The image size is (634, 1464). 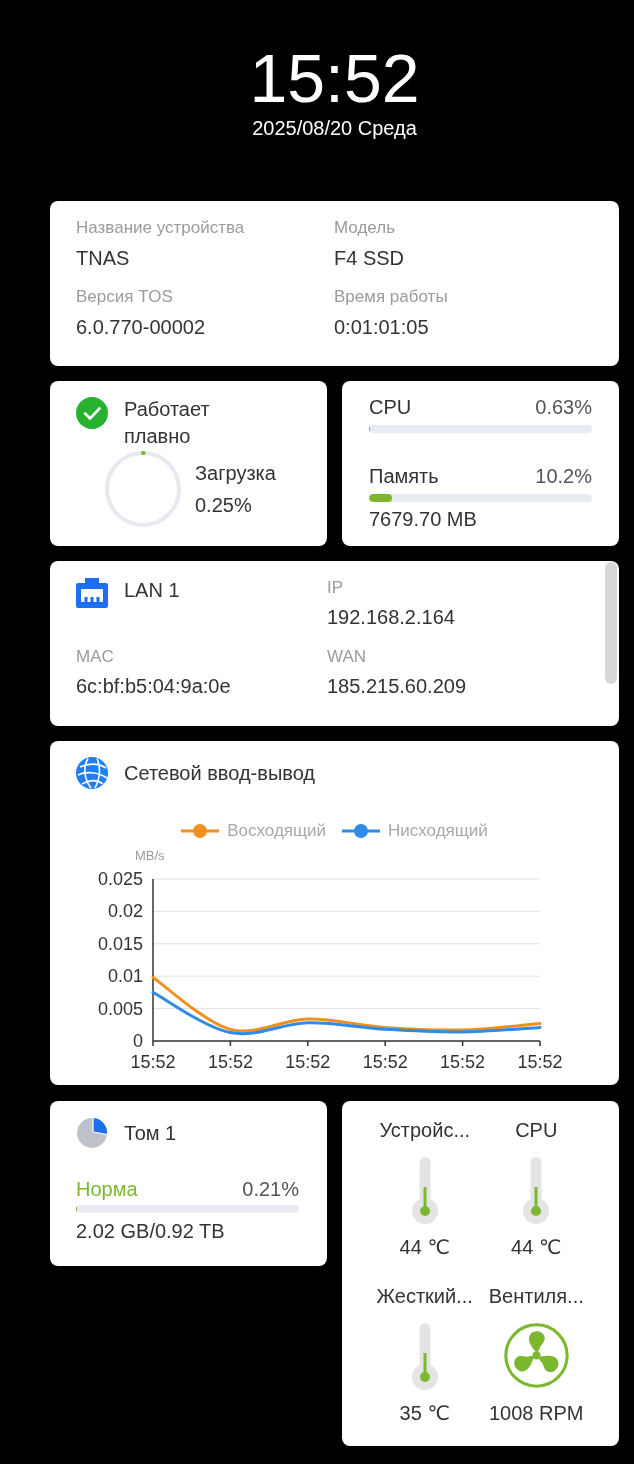 What do you see at coordinates (120, 943) in the screenshot?
I see `y-tick-label: 0.015` at bounding box center [120, 943].